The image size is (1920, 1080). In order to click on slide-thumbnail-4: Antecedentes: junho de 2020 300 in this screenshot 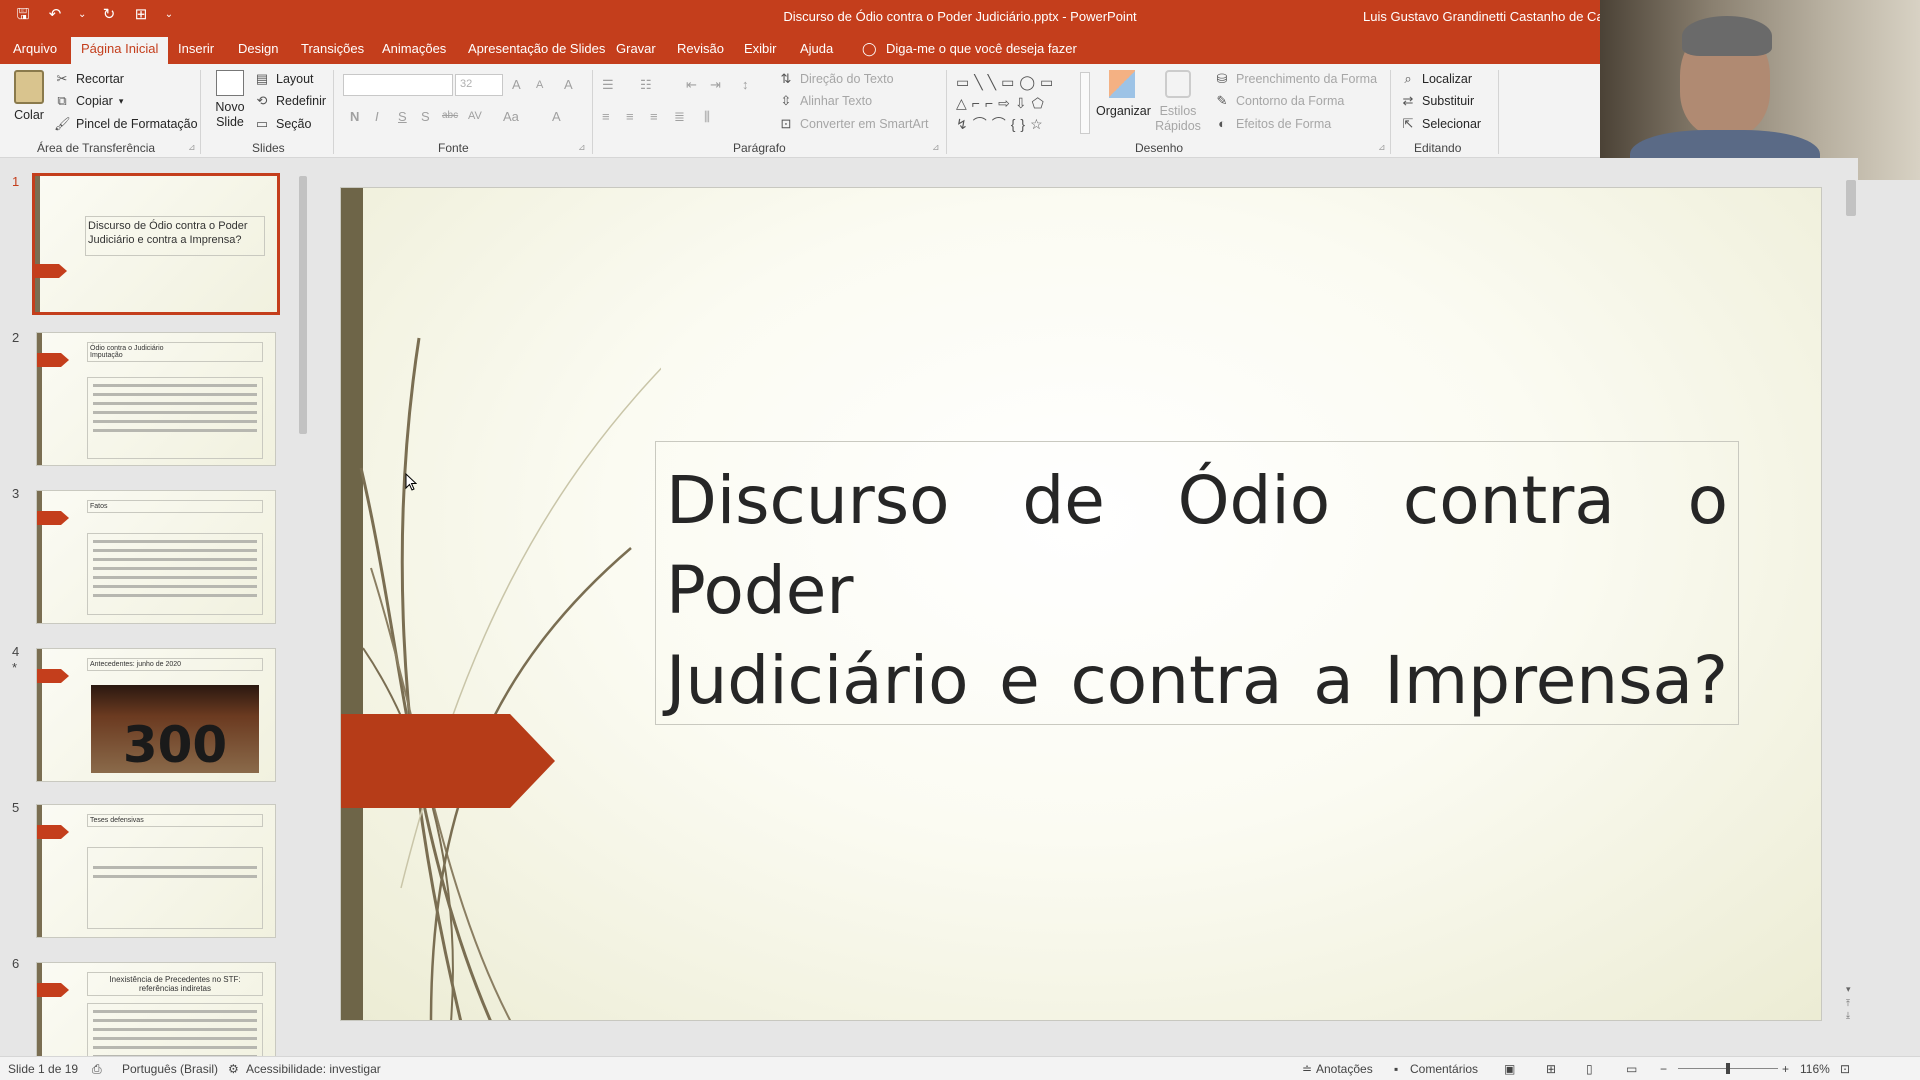, I will do `click(156, 715)`.